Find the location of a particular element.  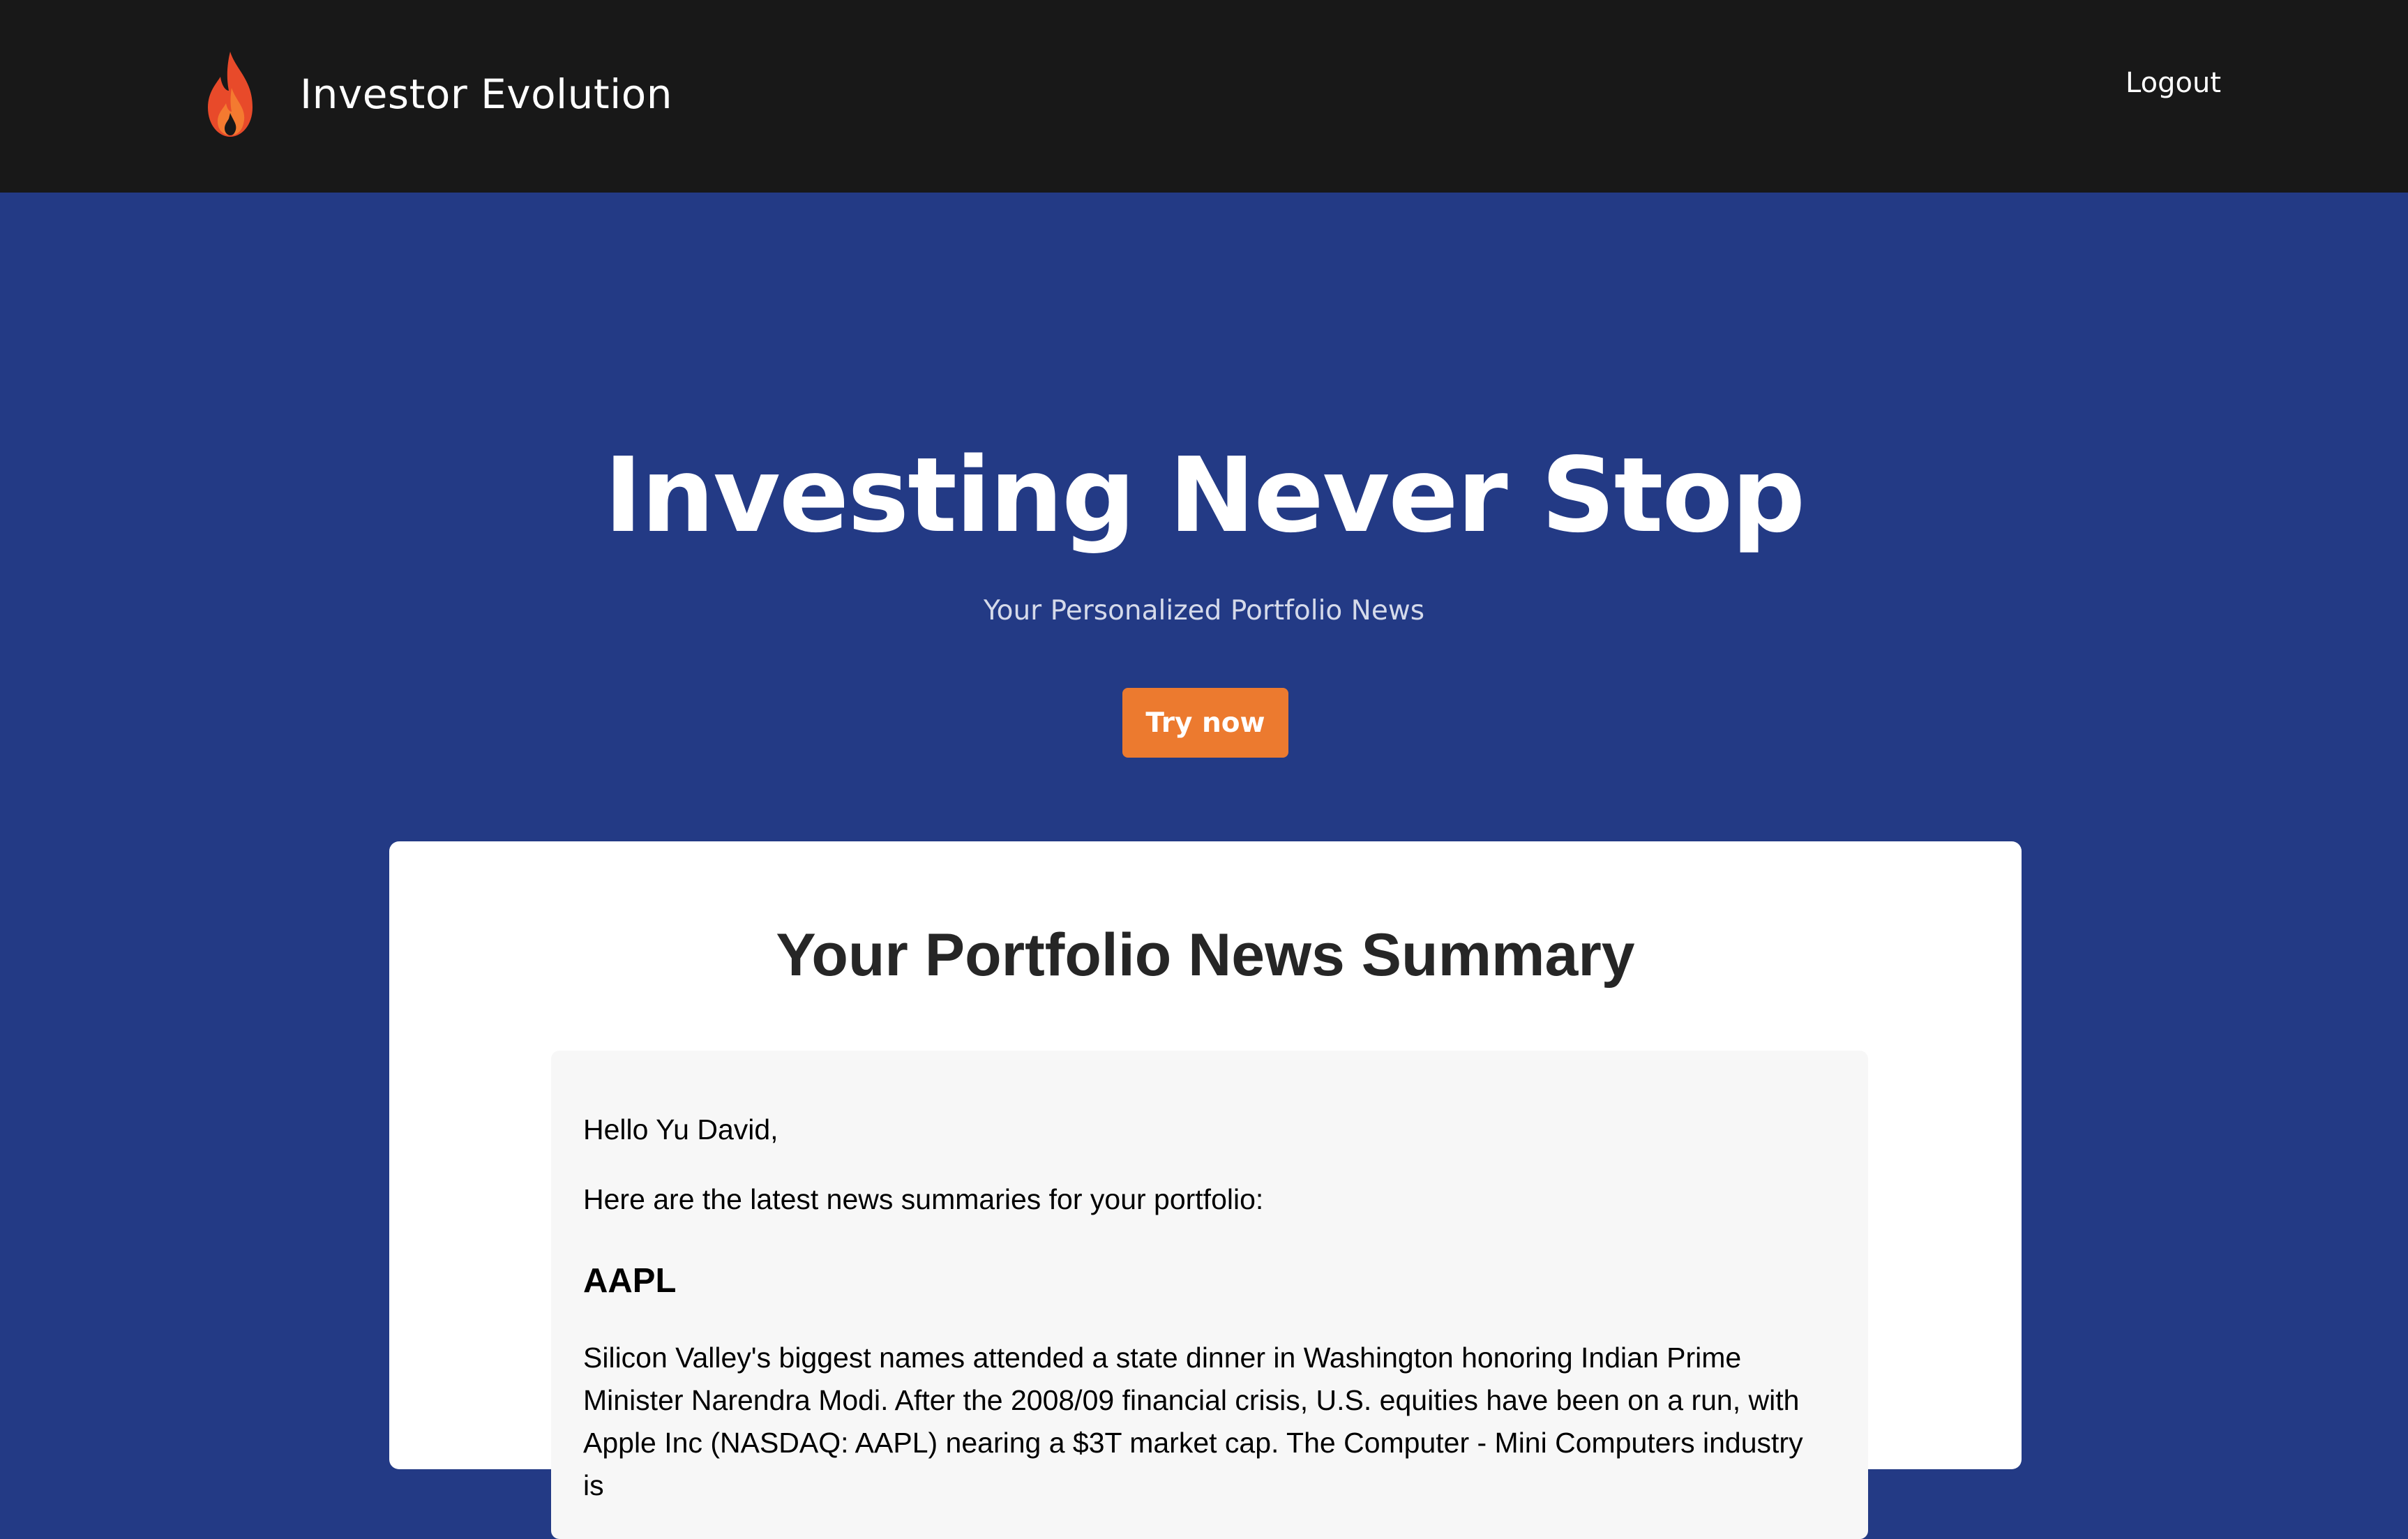

flame-icon is located at coordinates (231, 95).